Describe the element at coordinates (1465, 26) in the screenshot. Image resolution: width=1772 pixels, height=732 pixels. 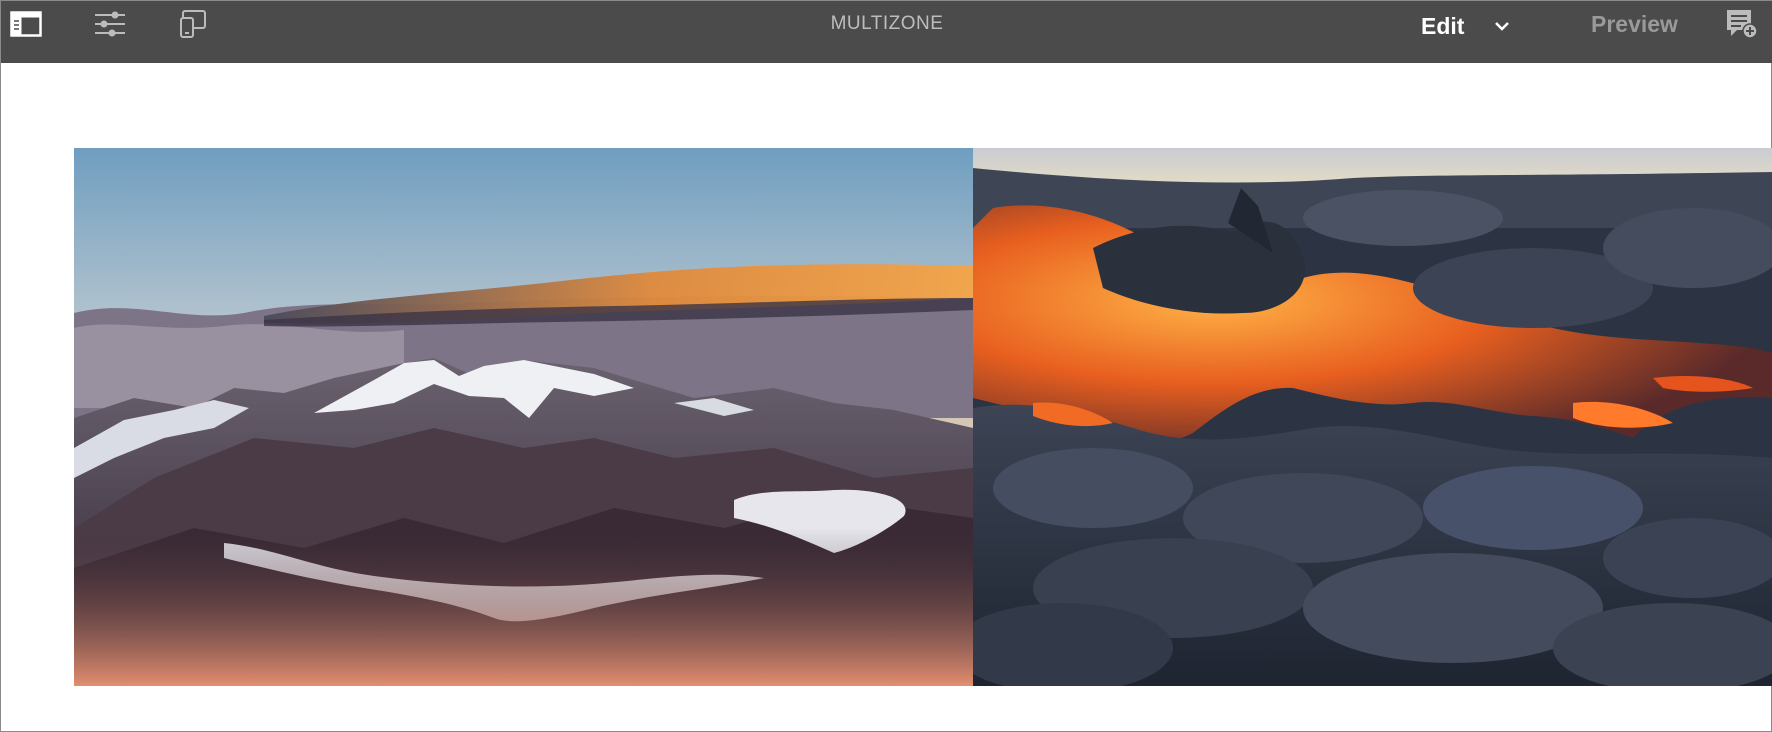
I see `mode-selector: Edit` at that location.